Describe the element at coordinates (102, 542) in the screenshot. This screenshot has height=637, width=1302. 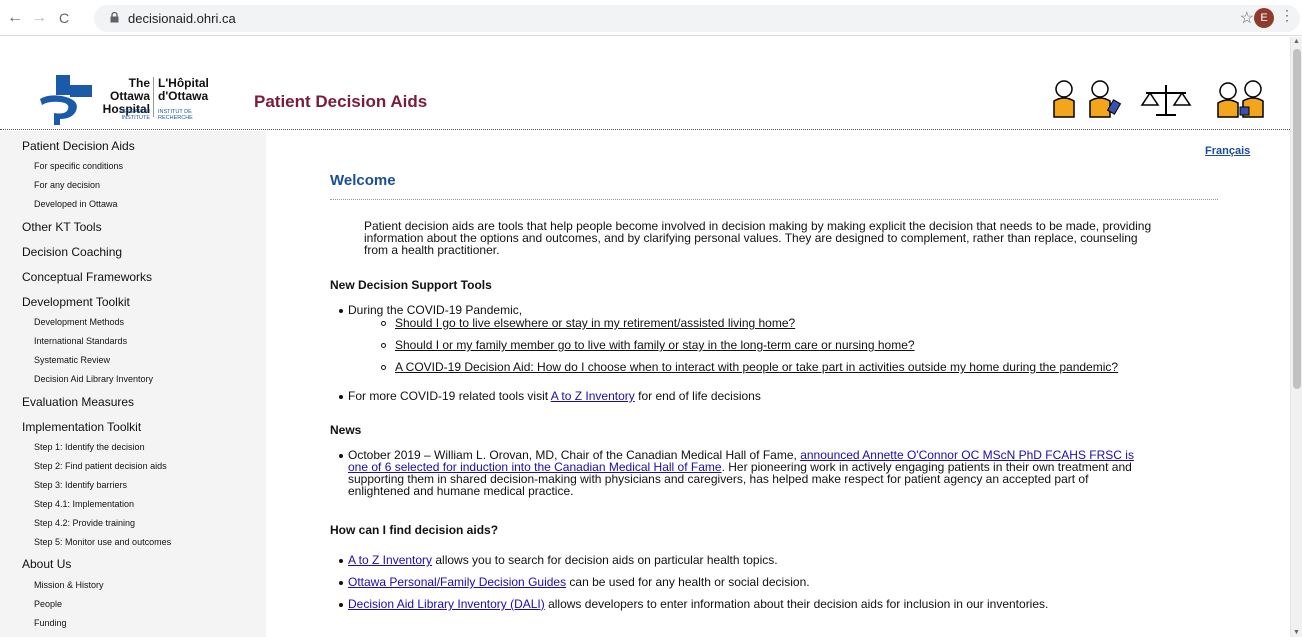
I see `sidebar-item-step-5: Step 5: Monitor use and outcomes` at that location.